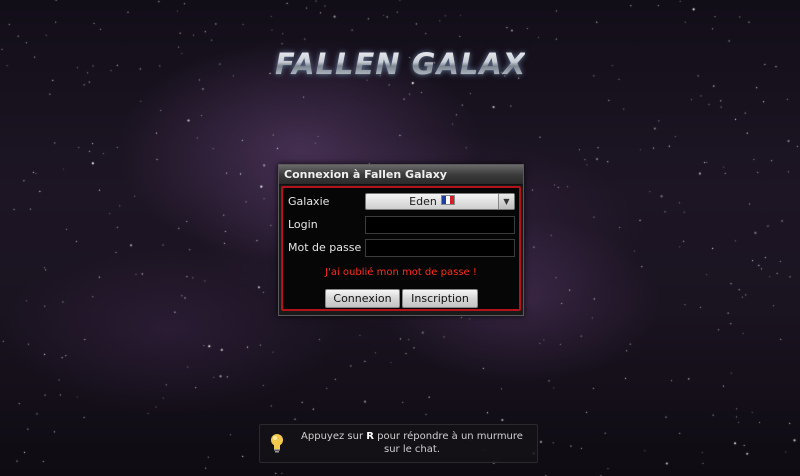 The height and width of the screenshot is (476, 800). I want to click on password-label: Mot de passe, so click(325, 247).